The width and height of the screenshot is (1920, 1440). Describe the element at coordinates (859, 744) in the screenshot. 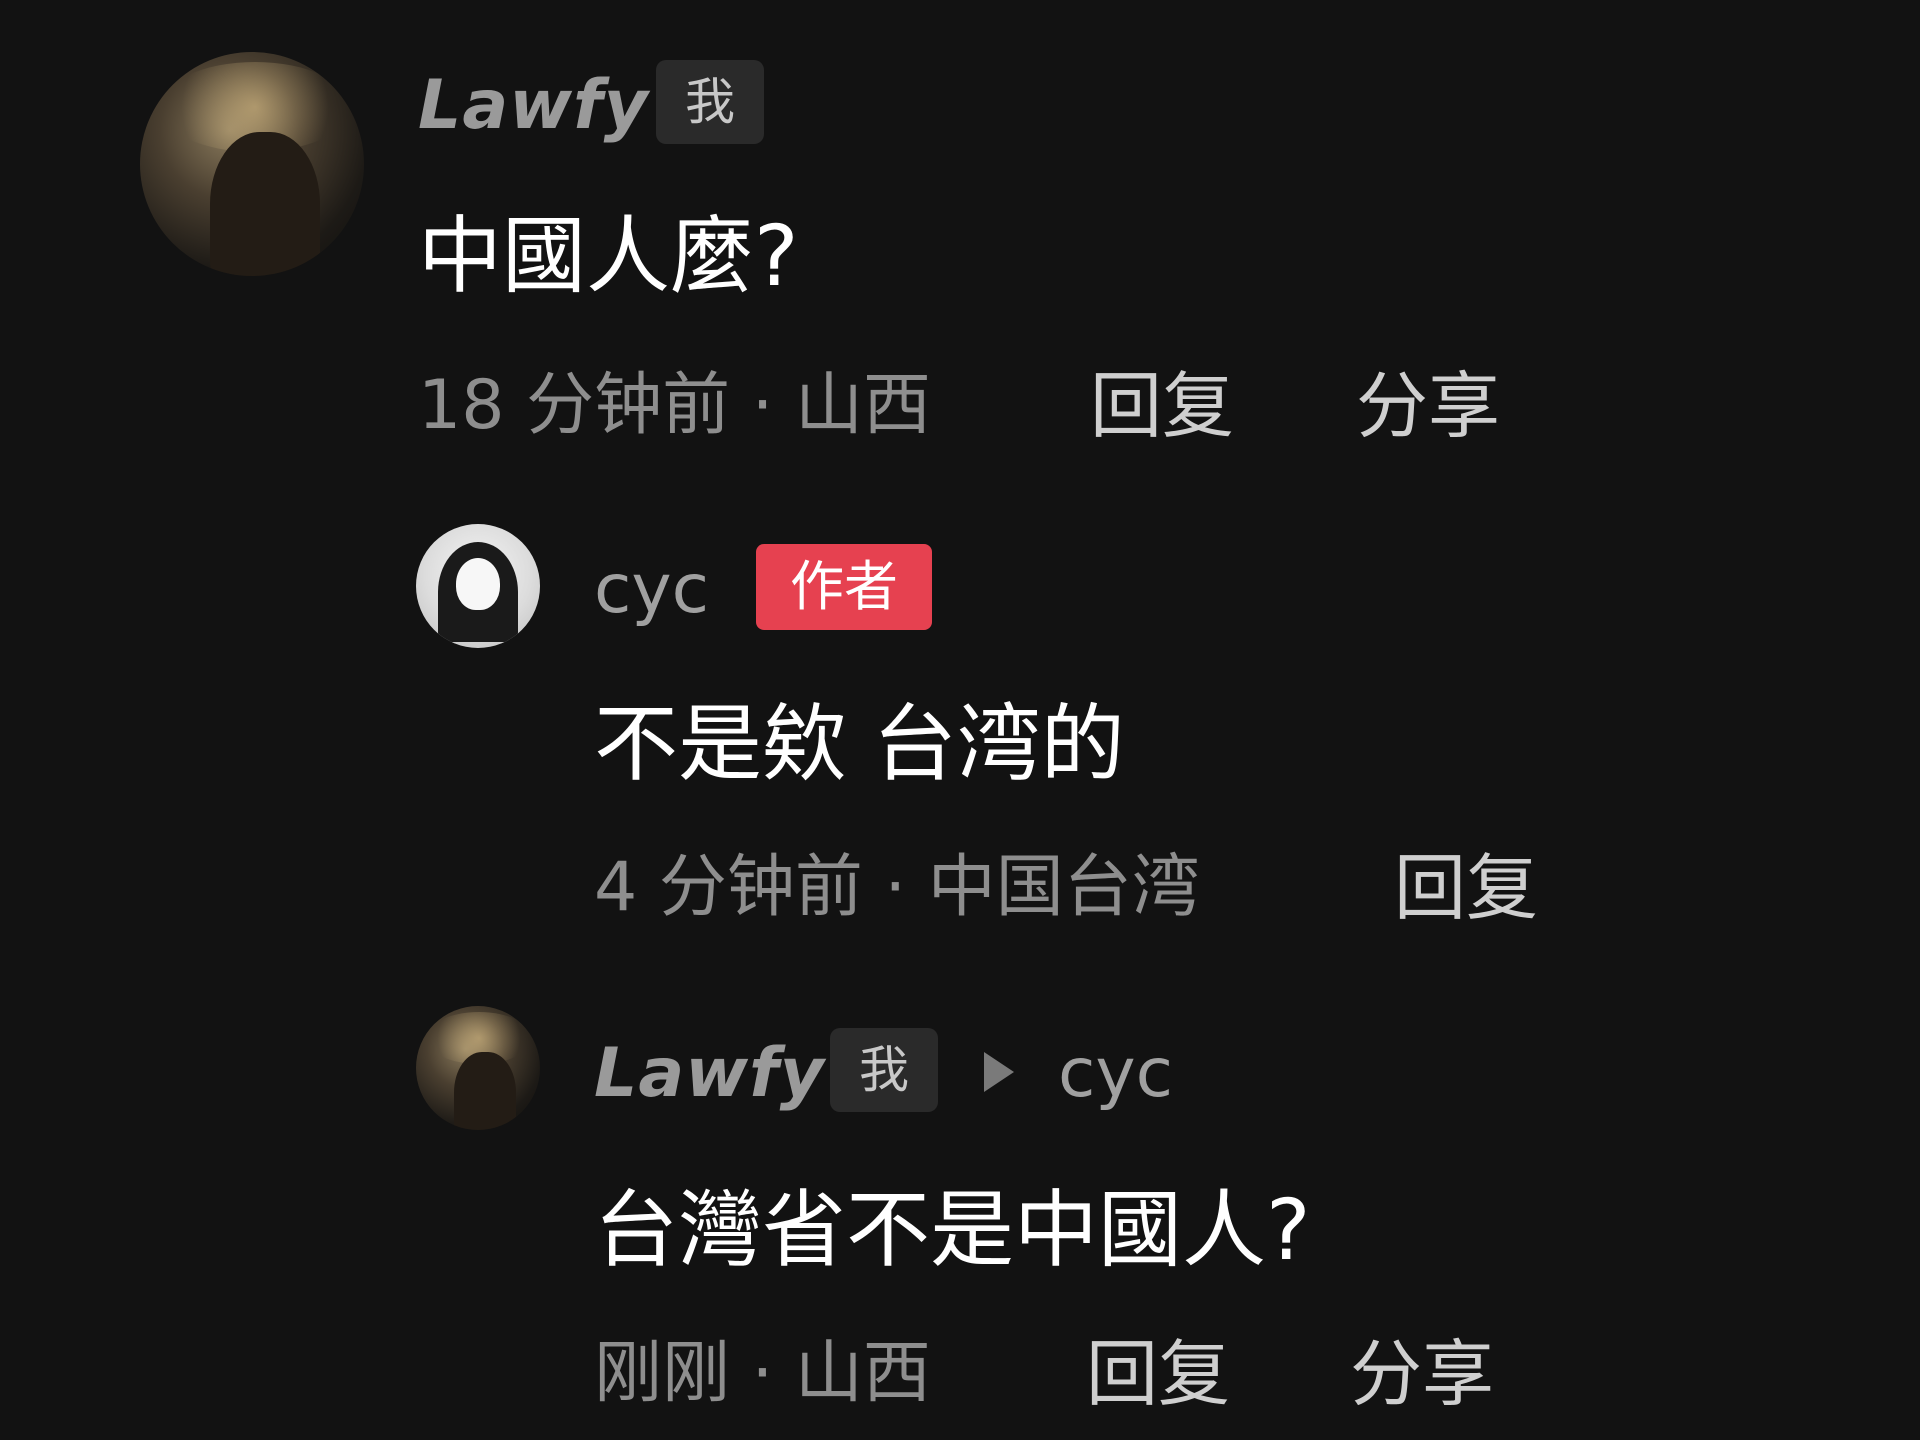

I see `comment-text: 不是欸 台湾的` at that location.